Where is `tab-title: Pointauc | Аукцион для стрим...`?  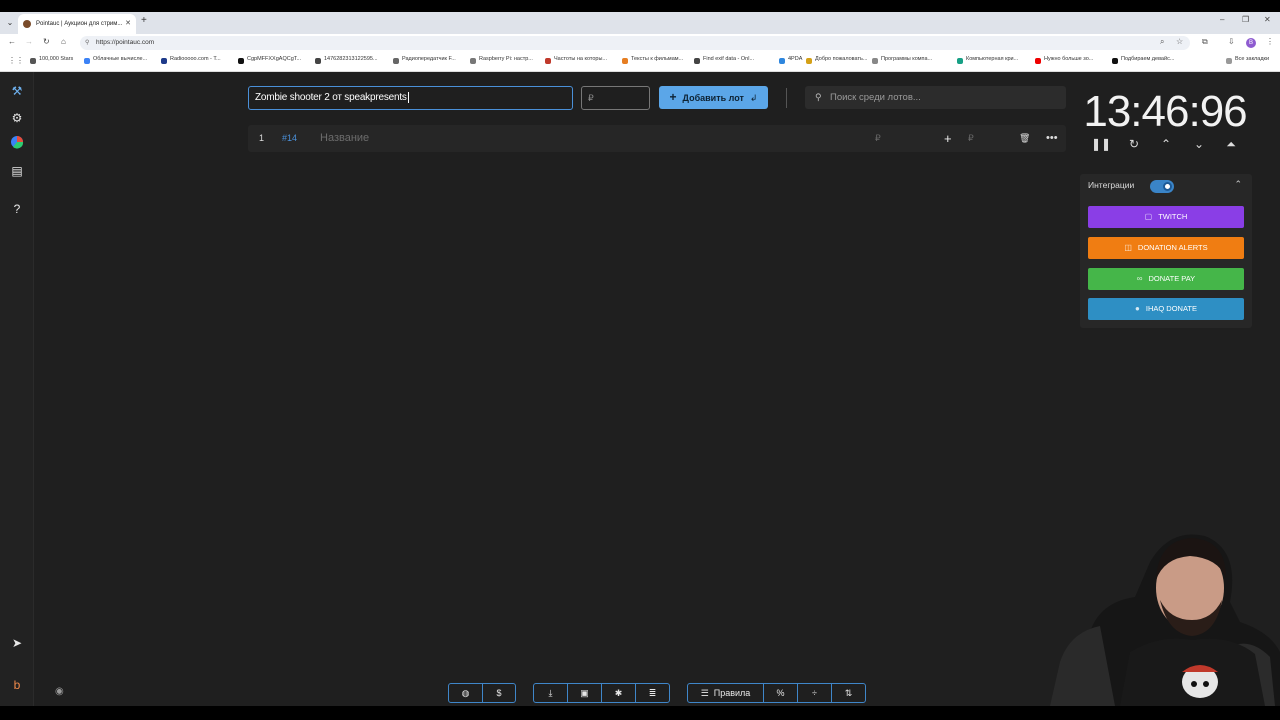
tab-title: Pointauc | Аукцион для стрим... is located at coordinates (79, 24).